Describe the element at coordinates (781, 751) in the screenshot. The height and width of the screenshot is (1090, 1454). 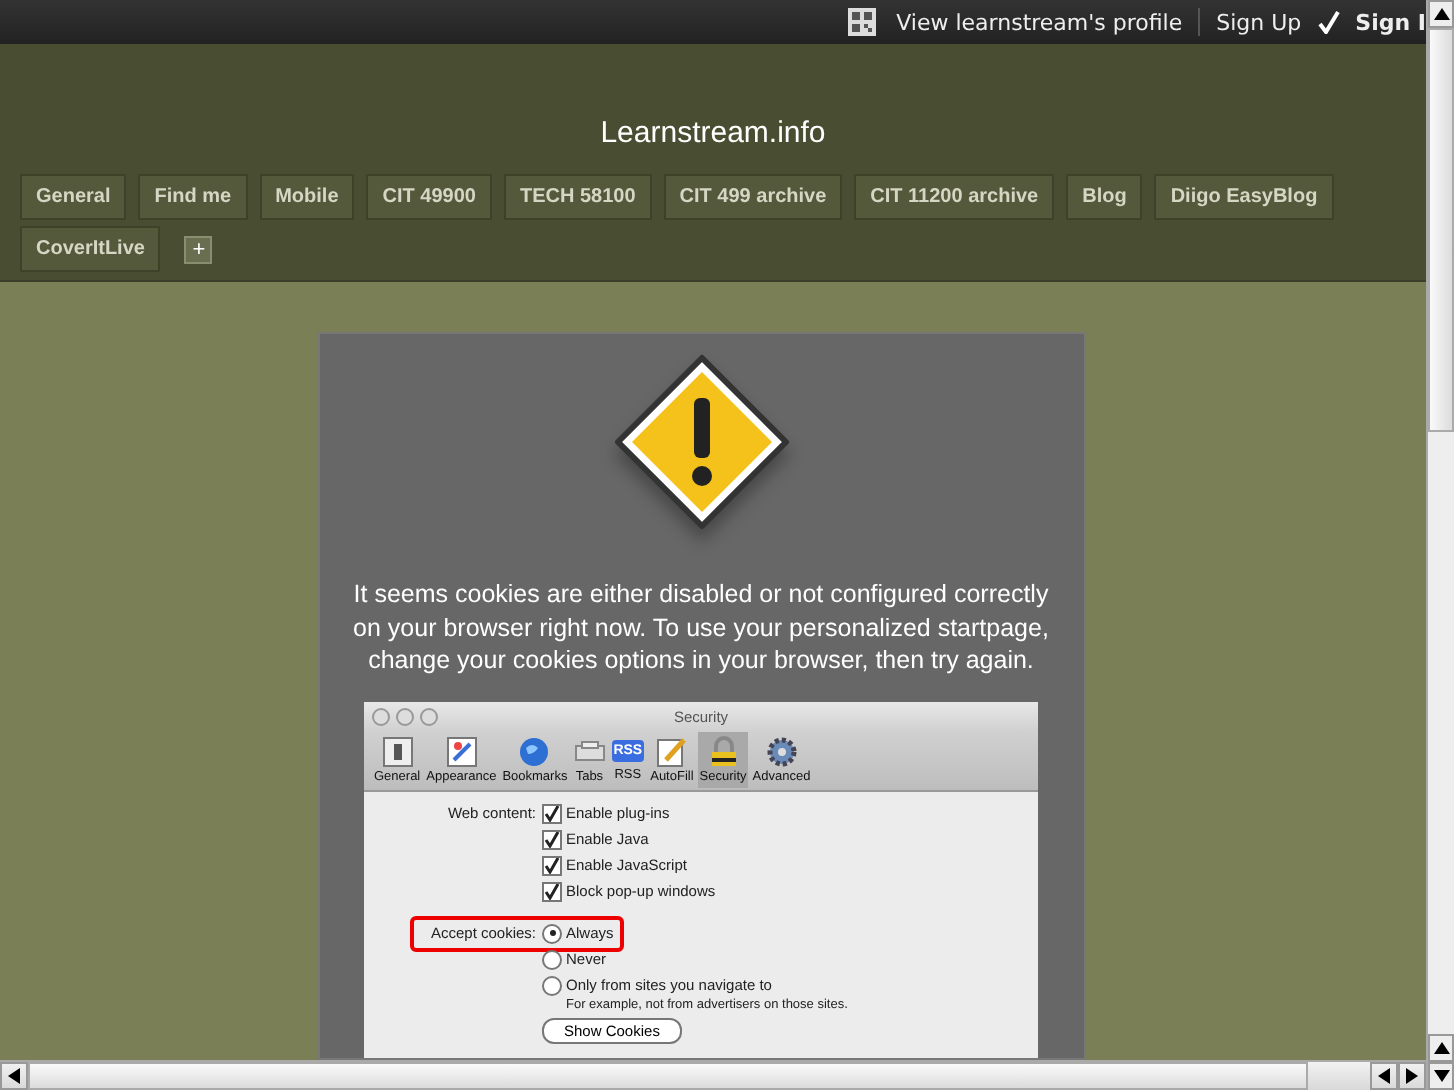
I see `gear-icon` at that location.